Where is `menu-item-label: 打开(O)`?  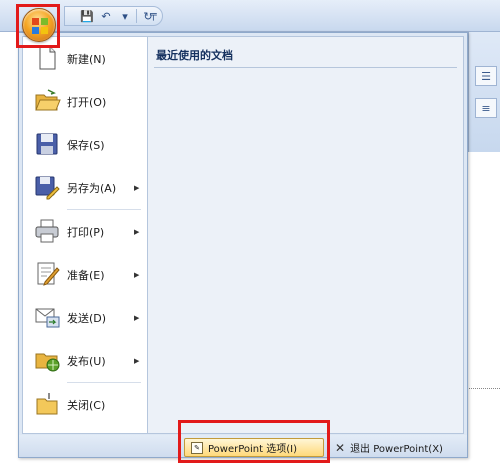 menu-item-label: 打开(O) is located at coordinates (87, 102).